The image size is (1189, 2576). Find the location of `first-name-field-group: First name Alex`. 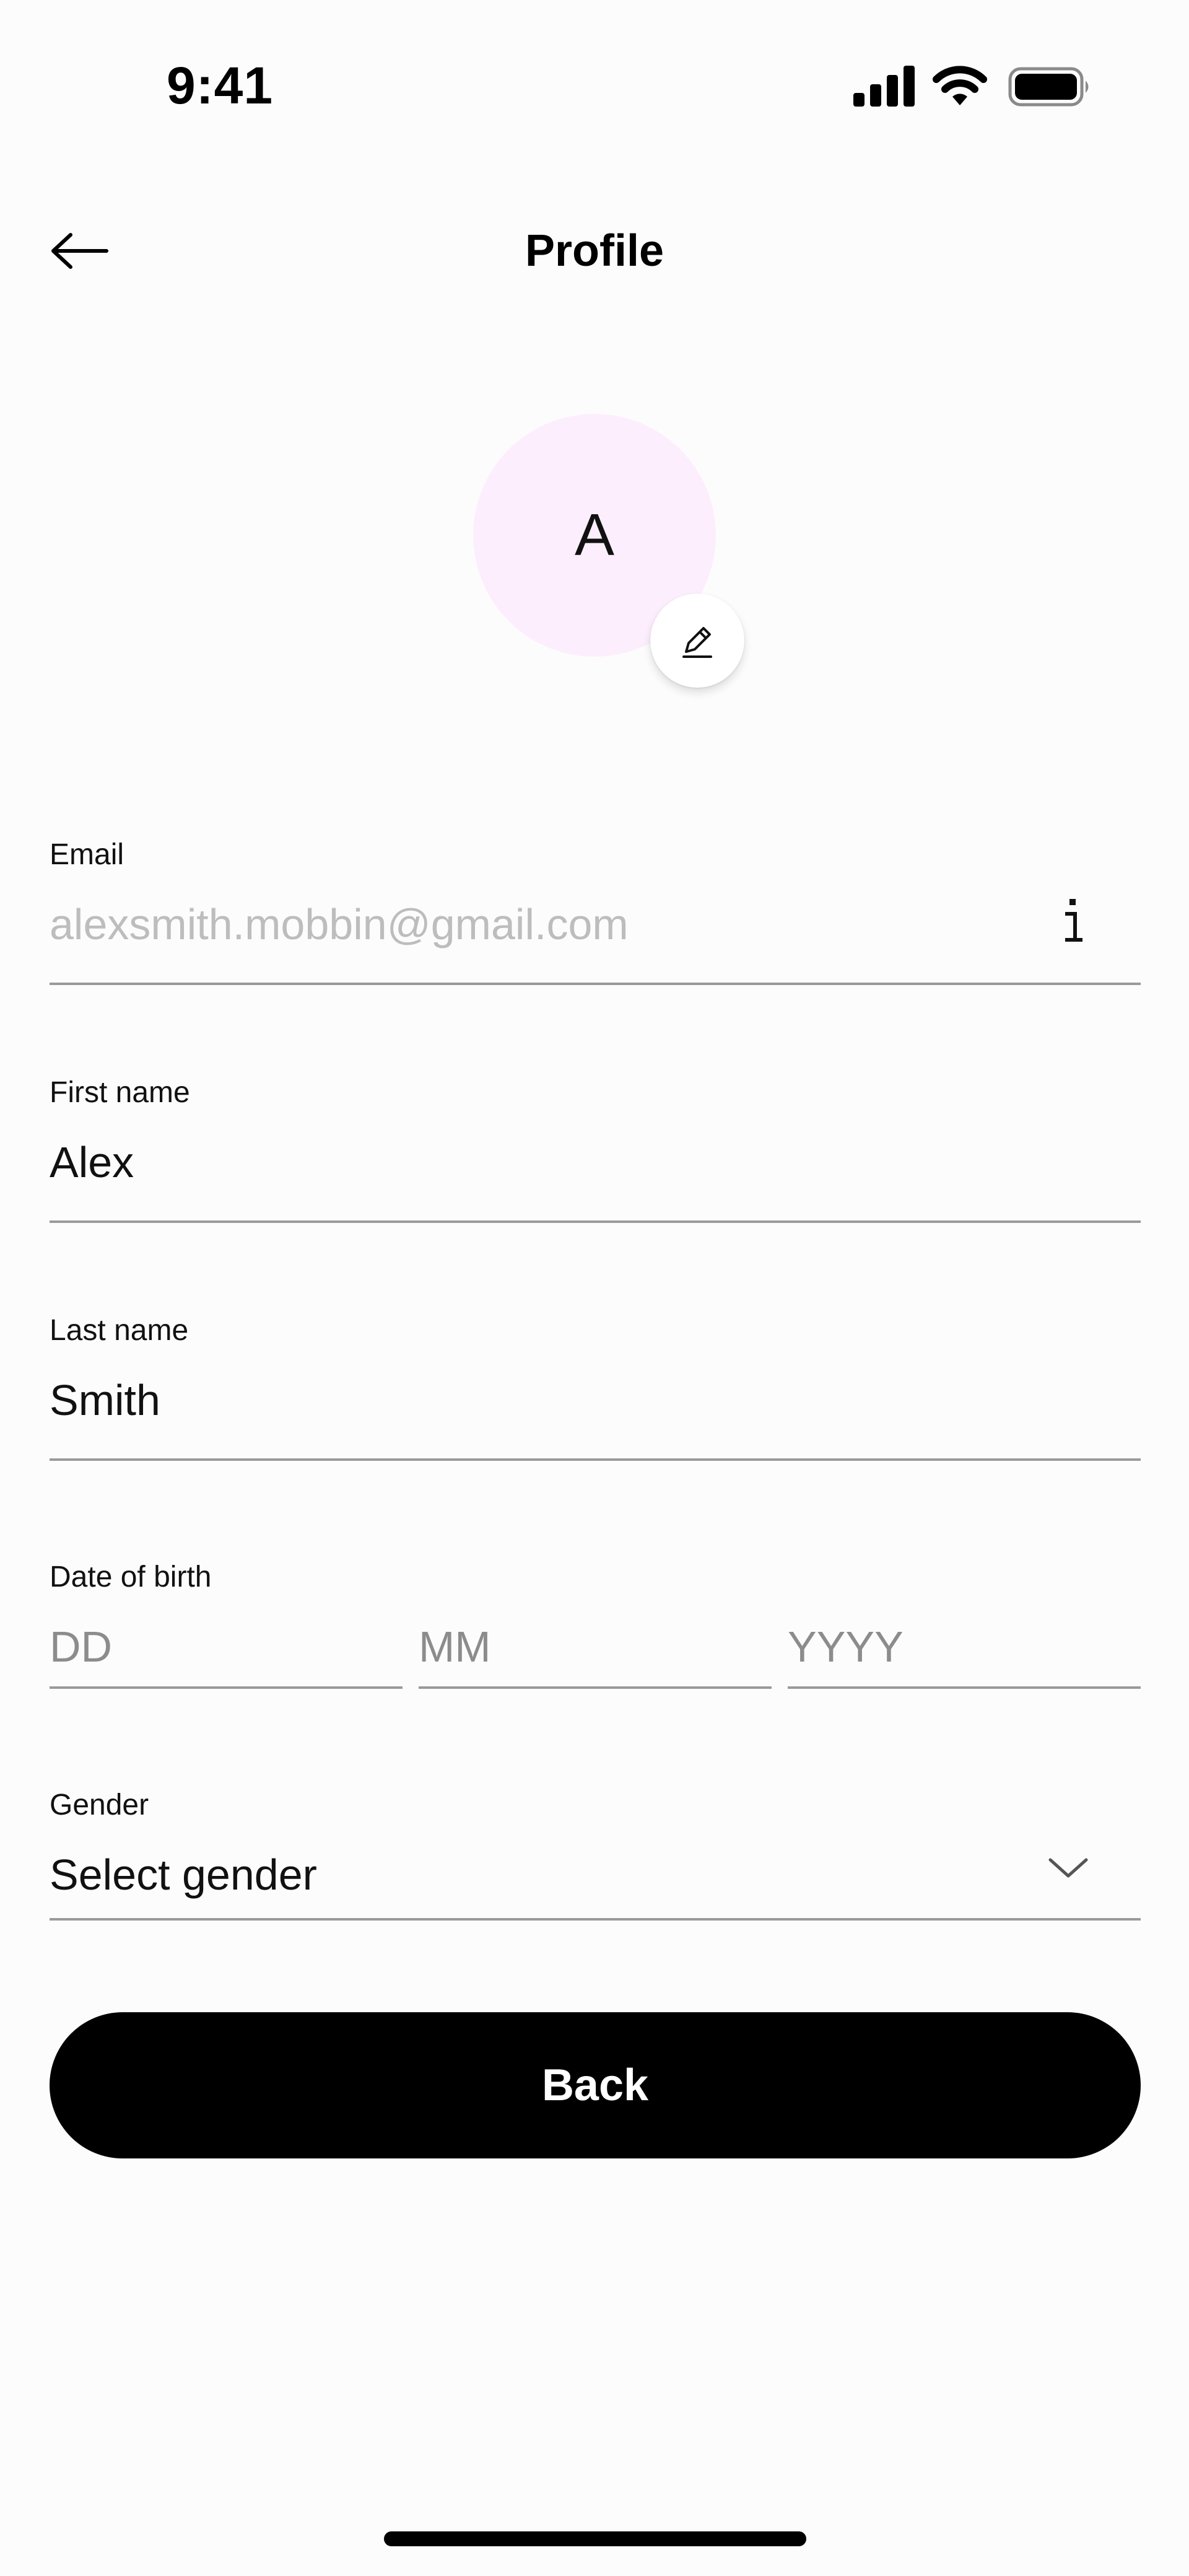

first-name-field-group: First name Alex is located at coordinates (595, 1150).